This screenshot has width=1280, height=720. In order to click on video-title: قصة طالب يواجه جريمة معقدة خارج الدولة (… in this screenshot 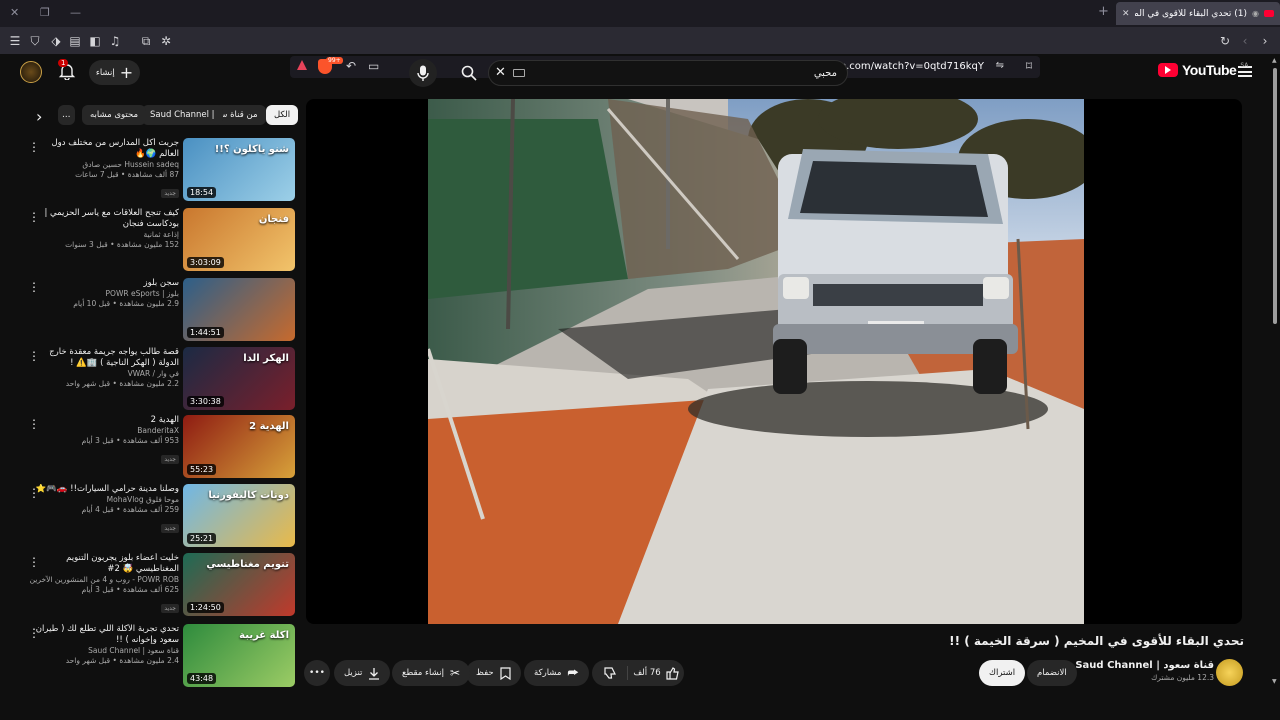, I will do `click(104, 358)`.